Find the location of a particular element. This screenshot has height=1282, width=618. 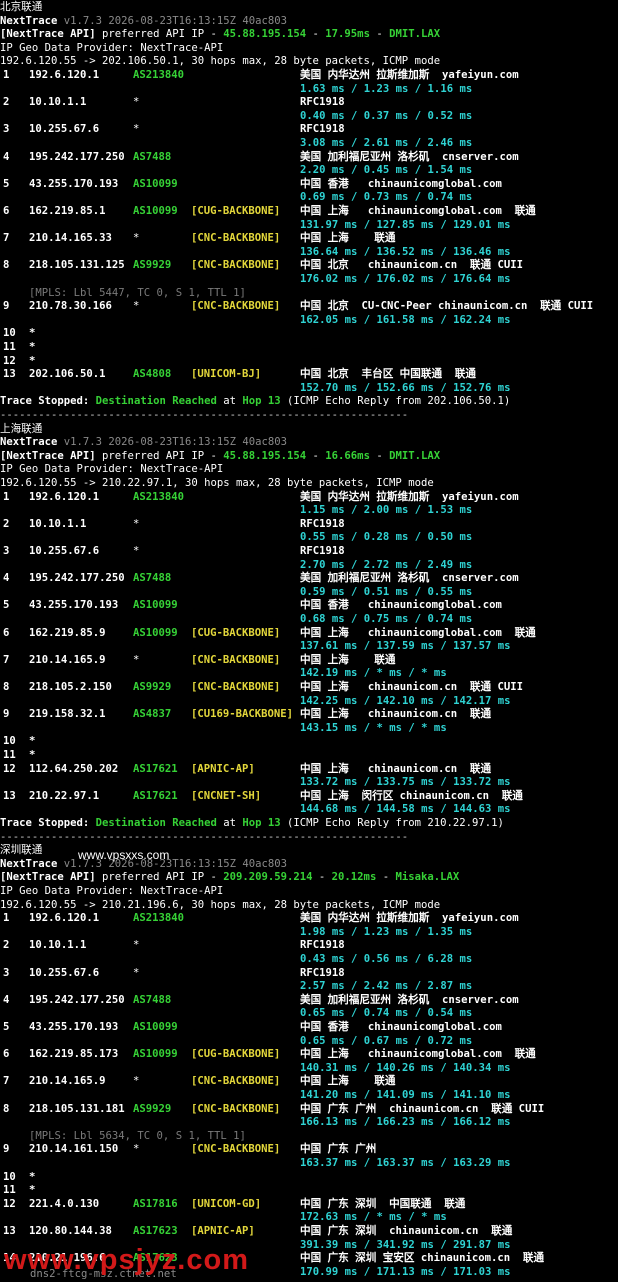

geo-provider: IP Geo Data Provider: NextTrace-API is located at coordinates (112, 47).